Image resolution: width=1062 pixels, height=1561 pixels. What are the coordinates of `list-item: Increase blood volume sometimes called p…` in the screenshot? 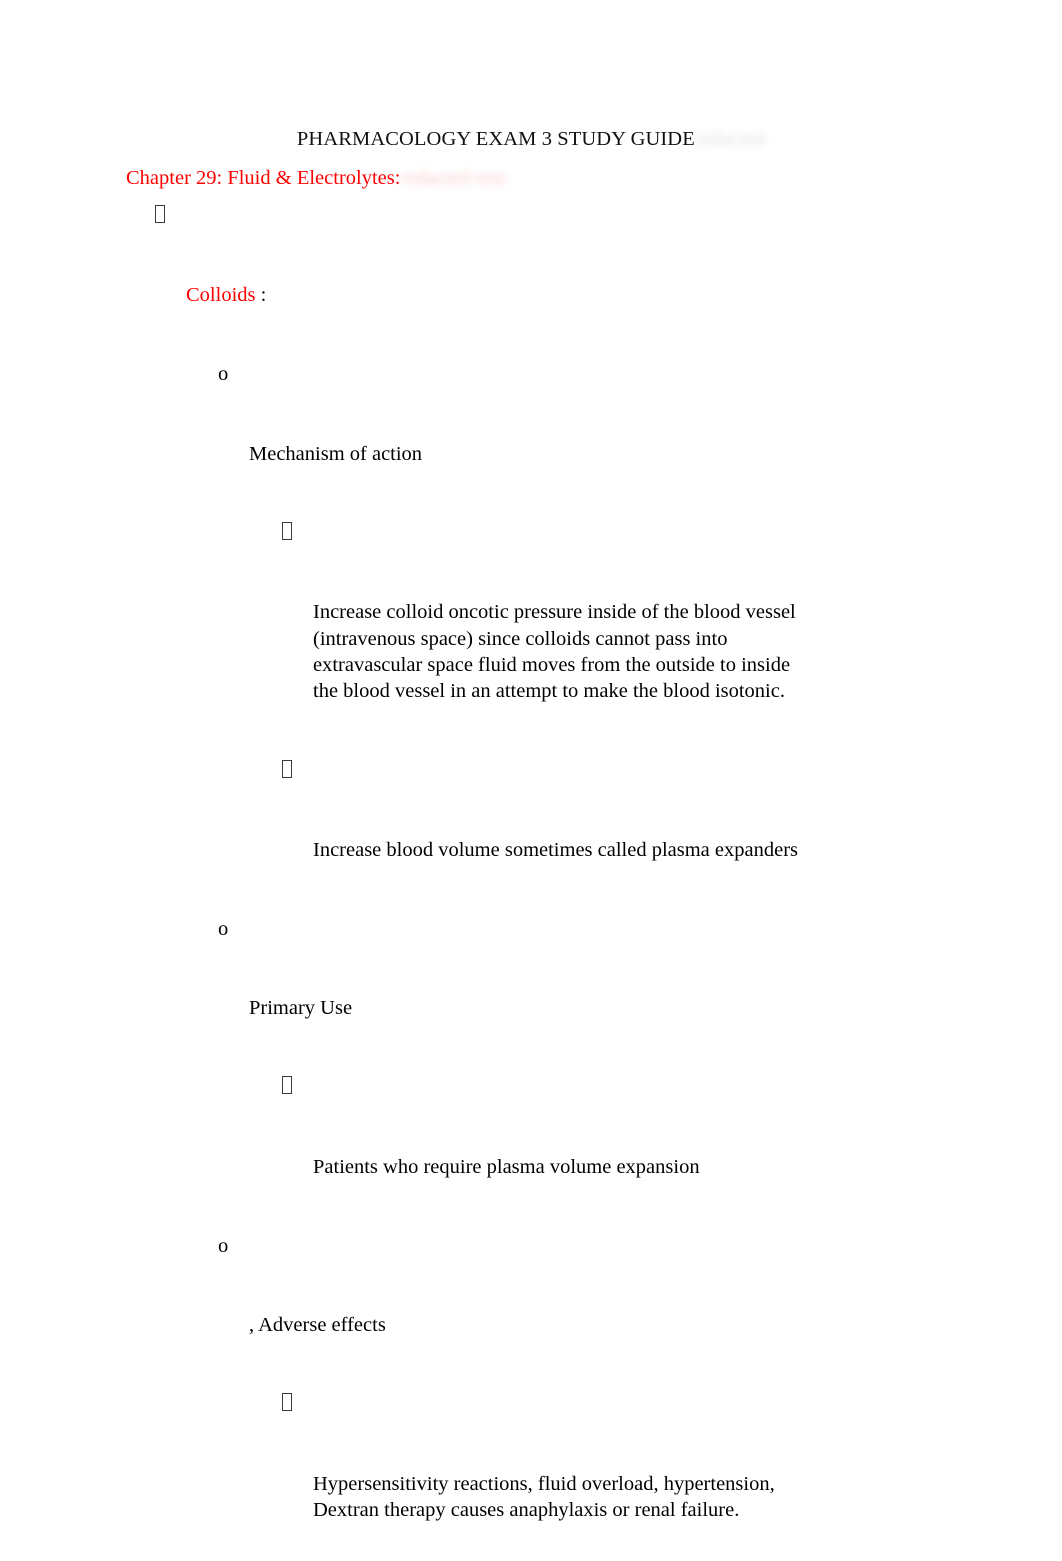 It's located at (531, 837).